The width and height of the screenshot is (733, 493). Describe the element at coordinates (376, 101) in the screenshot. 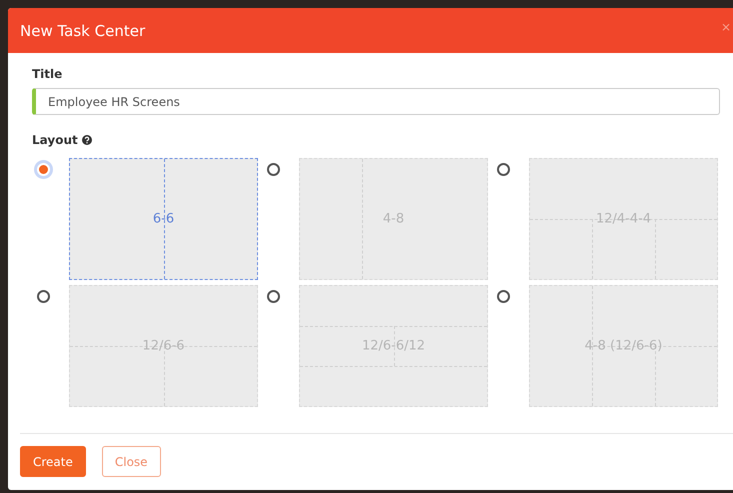

I see `title-field: Employee HR Screens` at that location.